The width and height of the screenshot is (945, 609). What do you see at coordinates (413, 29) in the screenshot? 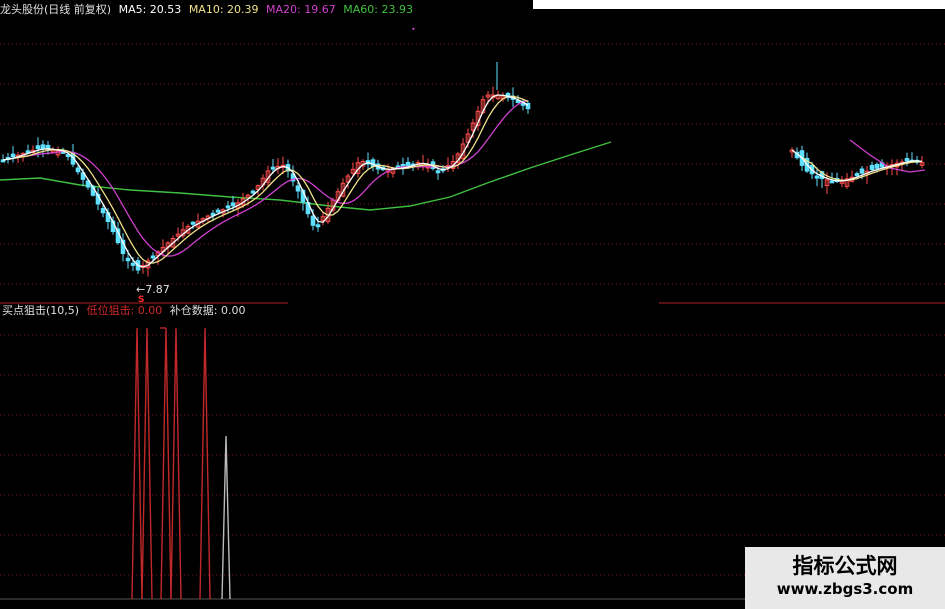
I see `small-marker: •` at bounding box center [413, 29].